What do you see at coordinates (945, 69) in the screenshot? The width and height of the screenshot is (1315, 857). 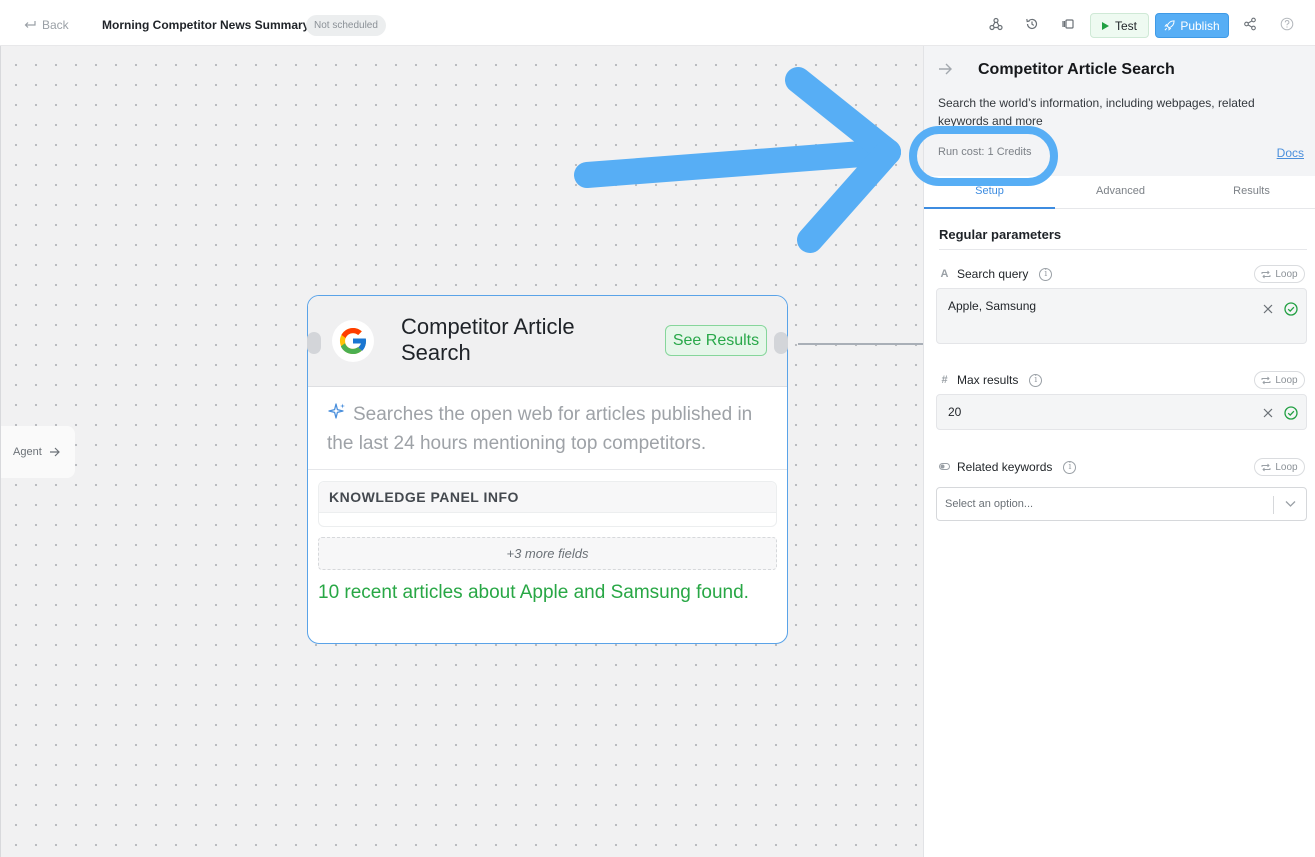 I see `collapse-arrow-icon` at bounding box center [945, 69].